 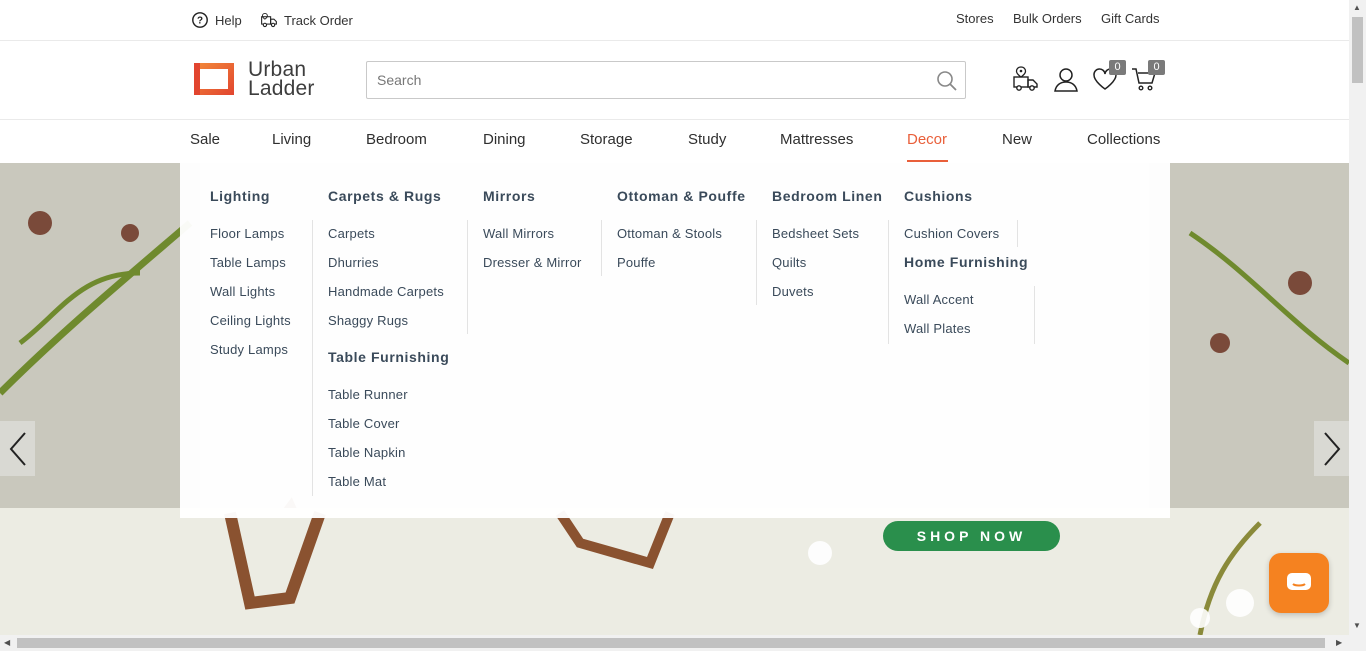 What do you see at coordinates (927, 161) in the screenshot?
I see `active-nav-underline` at bounding box center [927, 161].